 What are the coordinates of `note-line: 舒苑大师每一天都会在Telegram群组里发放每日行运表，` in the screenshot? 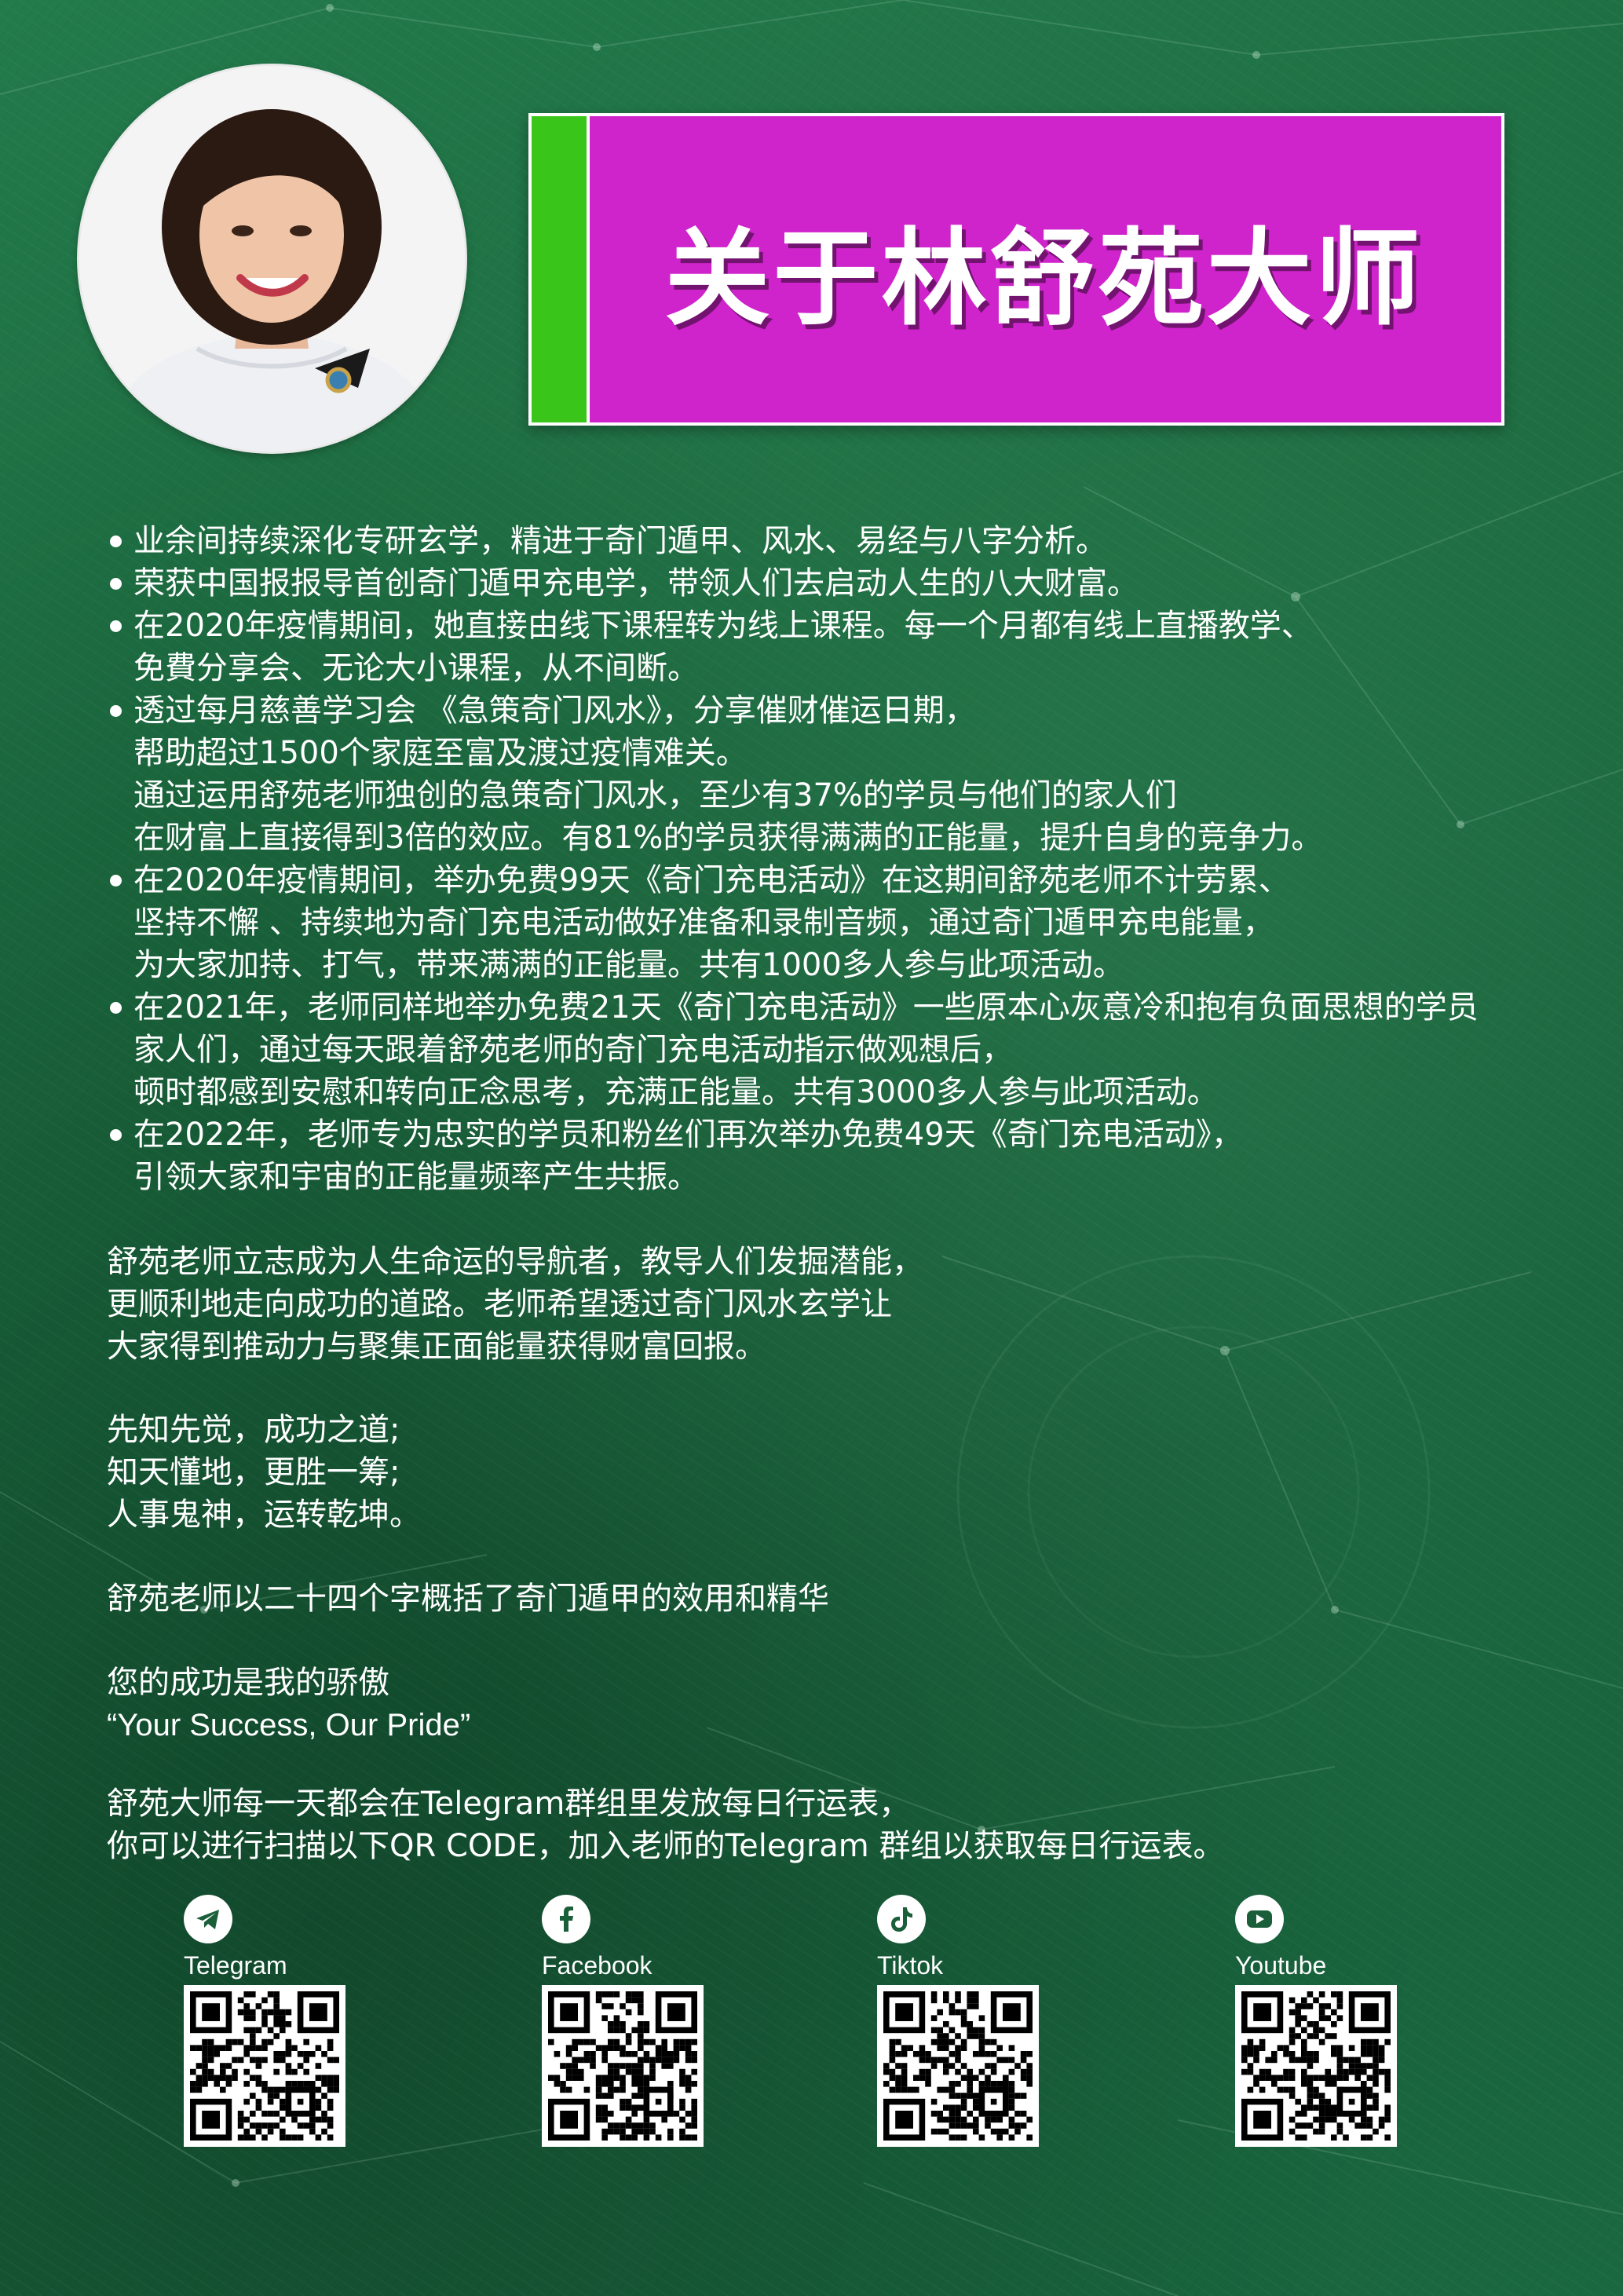 It's located at (509, 1804).